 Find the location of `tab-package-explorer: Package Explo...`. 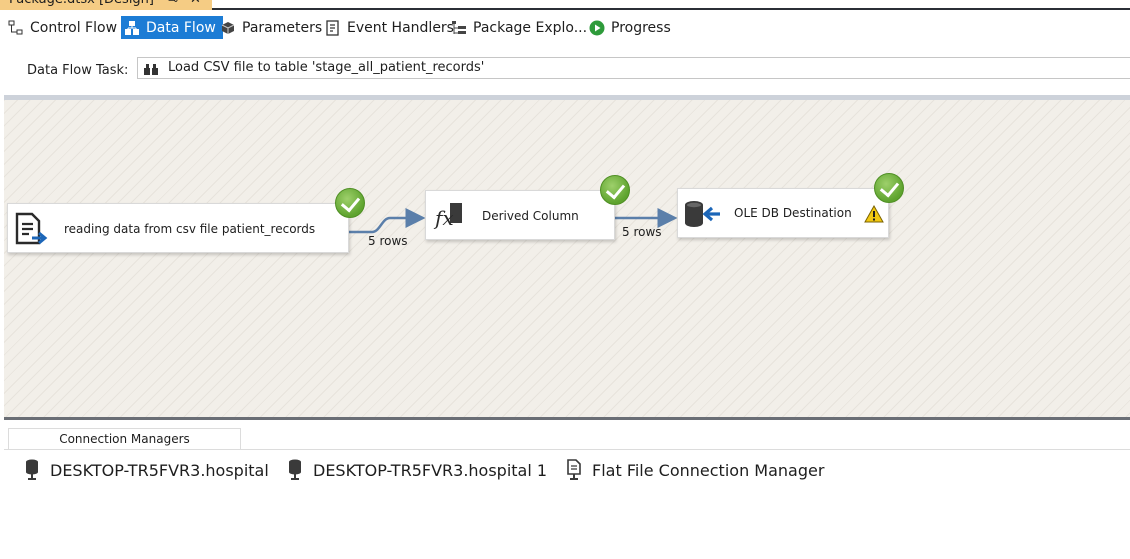

tab-package-explorer: Package Explo... is located at coordinates (519, 27).